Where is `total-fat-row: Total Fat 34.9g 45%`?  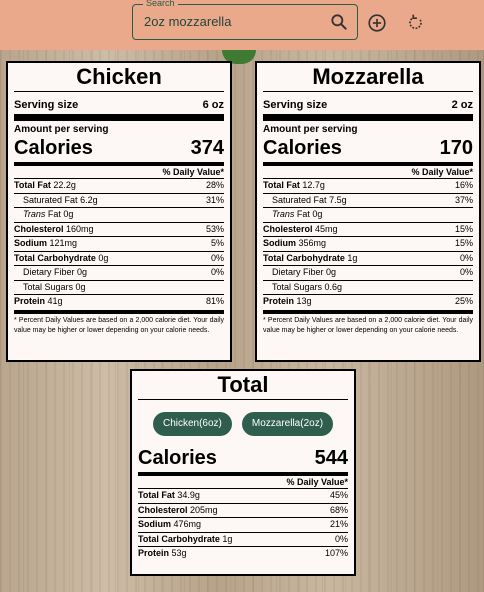
total-fat-row: Total Fat 34.9g 45% is located at coordinates (243, 496).